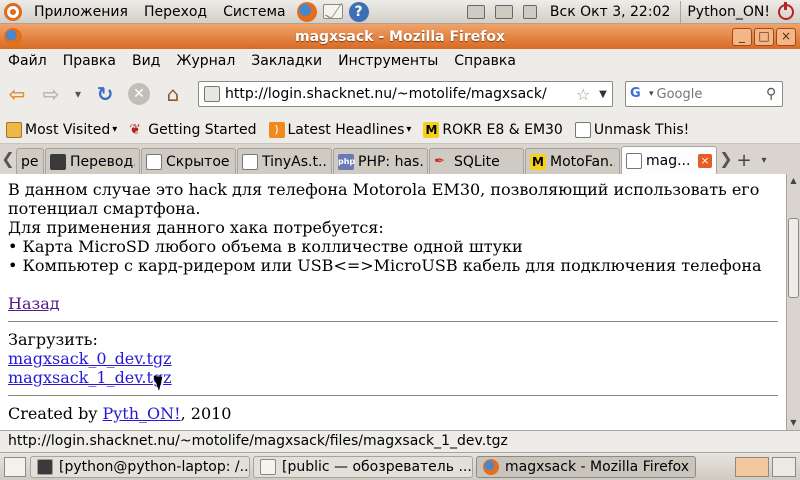 The image size is (800, 480). I want to click on reload-button: ↻, so click(105, 94).